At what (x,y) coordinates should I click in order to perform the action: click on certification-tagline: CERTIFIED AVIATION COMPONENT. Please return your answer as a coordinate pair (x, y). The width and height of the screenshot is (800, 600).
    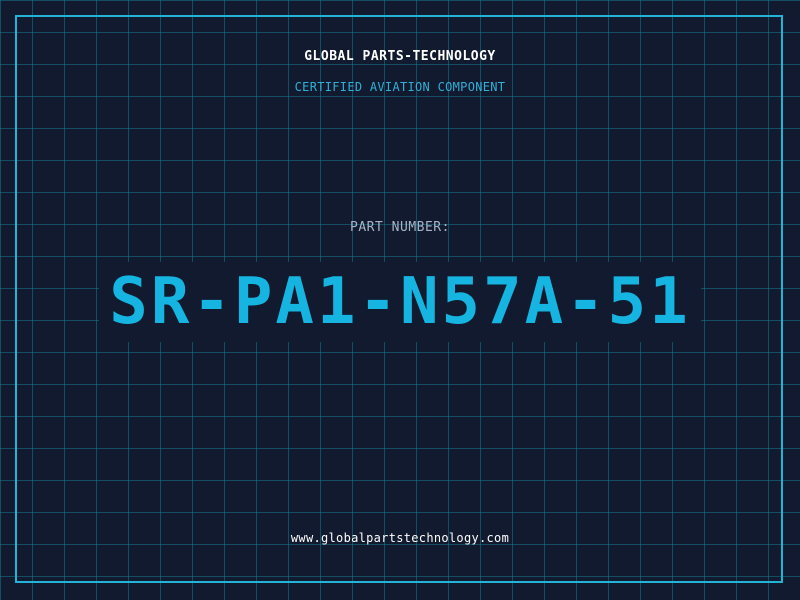
    Looking at the image, I should click on (400, 87).